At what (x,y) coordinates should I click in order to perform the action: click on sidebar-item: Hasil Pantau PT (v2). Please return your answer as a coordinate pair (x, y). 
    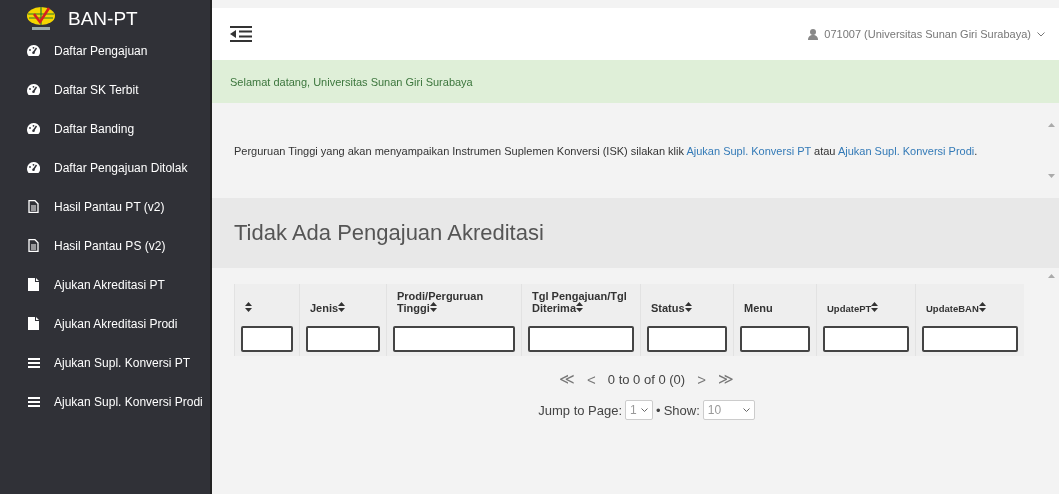
    Looking at the image, I should click on (105, 206).